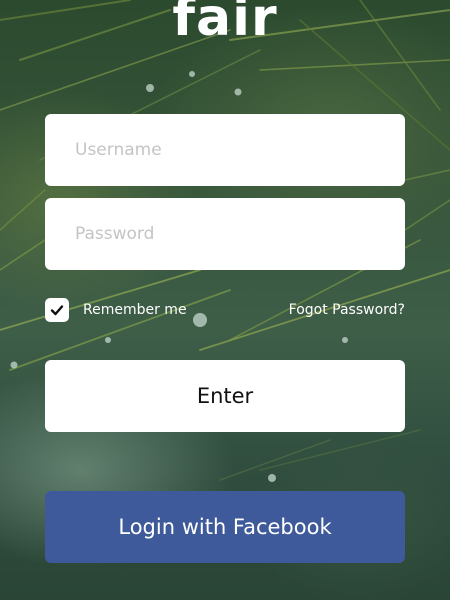  What do you see at coordinates (225, 24) in the screenshot?
I see `app-logo: fair` at bounding box center [225, 24].